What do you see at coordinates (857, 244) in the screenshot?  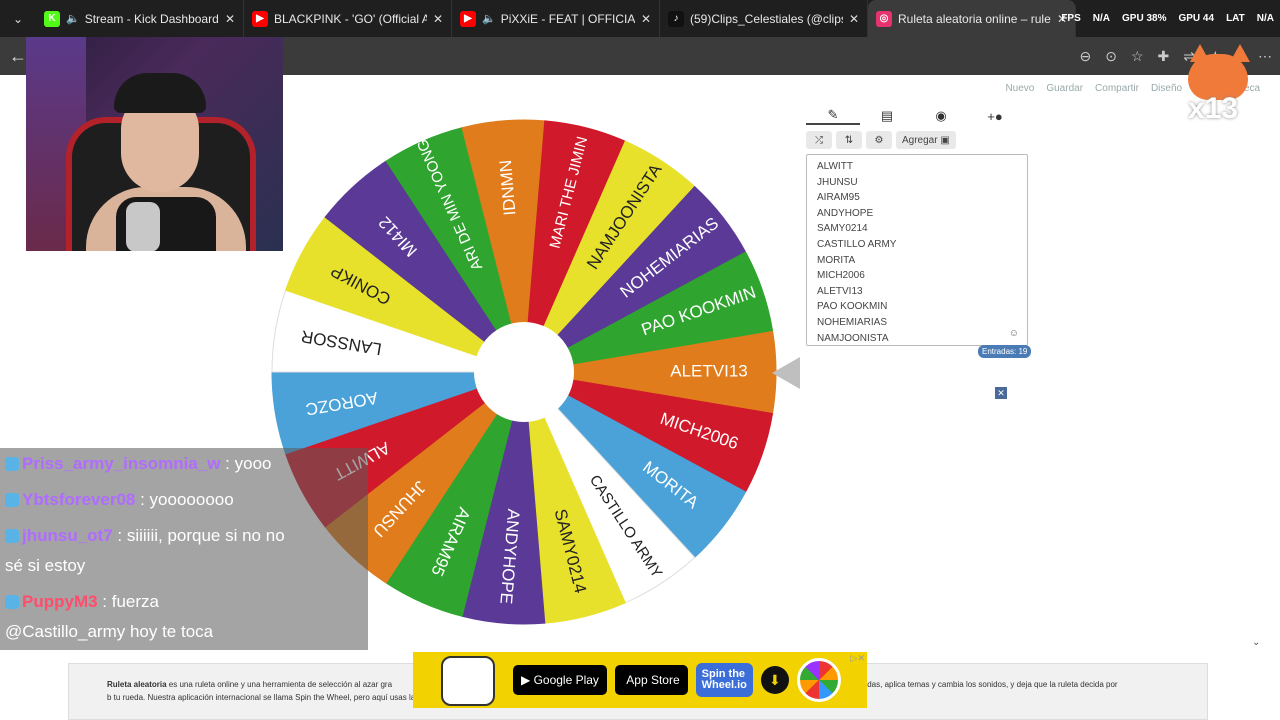 I see `entry-line: CASTILLO ARMY` at bounding box center [857, 244].